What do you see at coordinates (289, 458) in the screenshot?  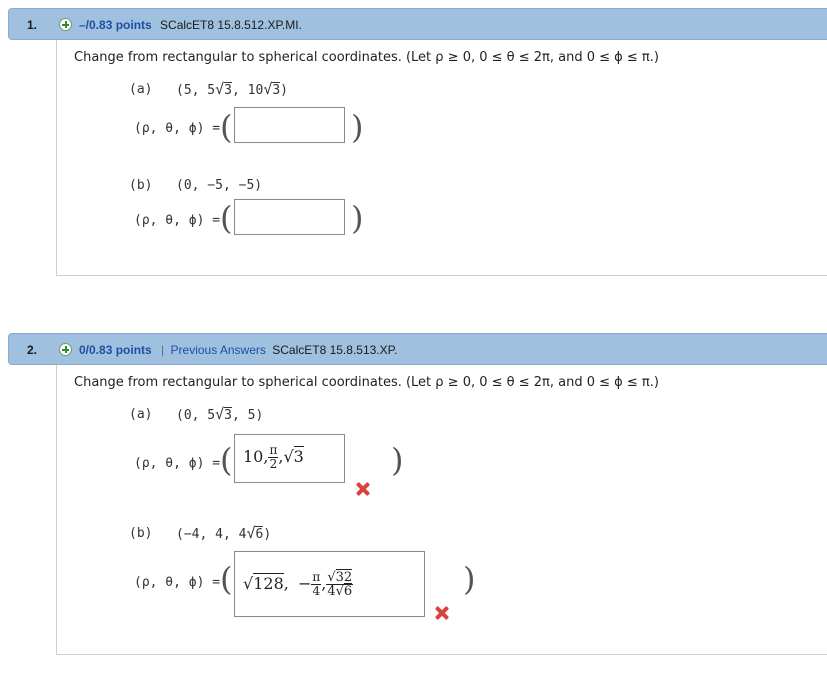 I see `answer-input: 10, π 2 ,√3` at bounding box center [289, 458].